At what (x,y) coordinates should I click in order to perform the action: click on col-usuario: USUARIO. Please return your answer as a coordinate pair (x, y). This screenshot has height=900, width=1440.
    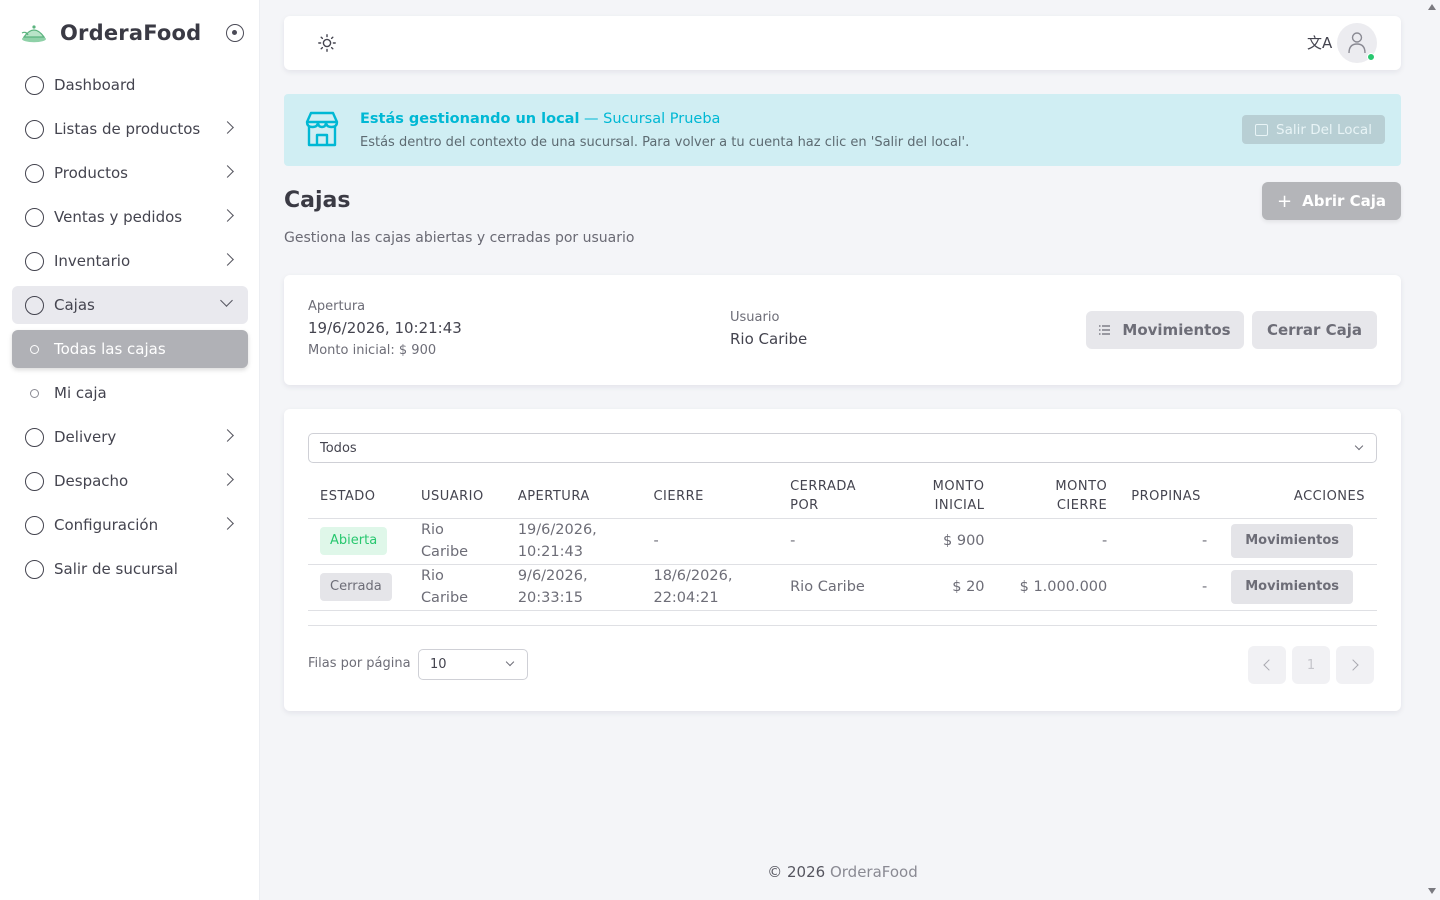
    Looking at the image, I should click on (457, 497).